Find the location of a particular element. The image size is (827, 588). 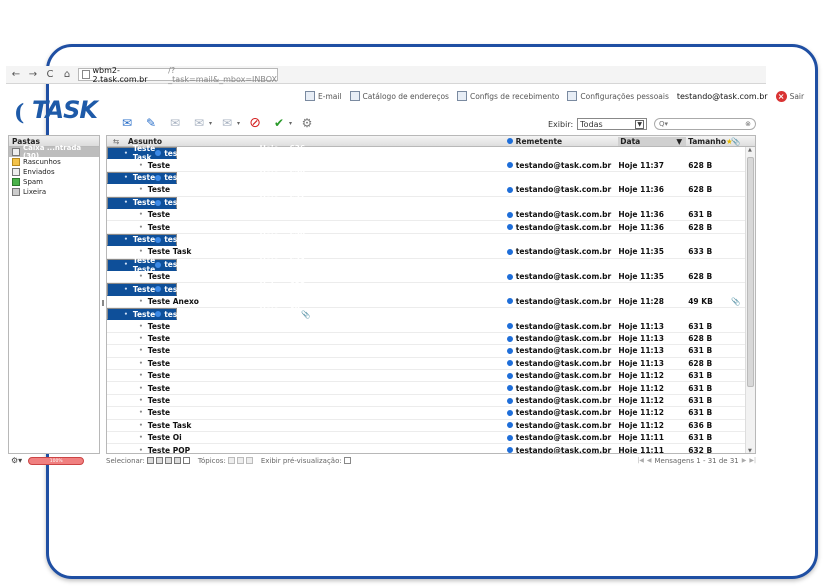

search-input: Q▾ ⊗ is located at coordinates (705, 124).